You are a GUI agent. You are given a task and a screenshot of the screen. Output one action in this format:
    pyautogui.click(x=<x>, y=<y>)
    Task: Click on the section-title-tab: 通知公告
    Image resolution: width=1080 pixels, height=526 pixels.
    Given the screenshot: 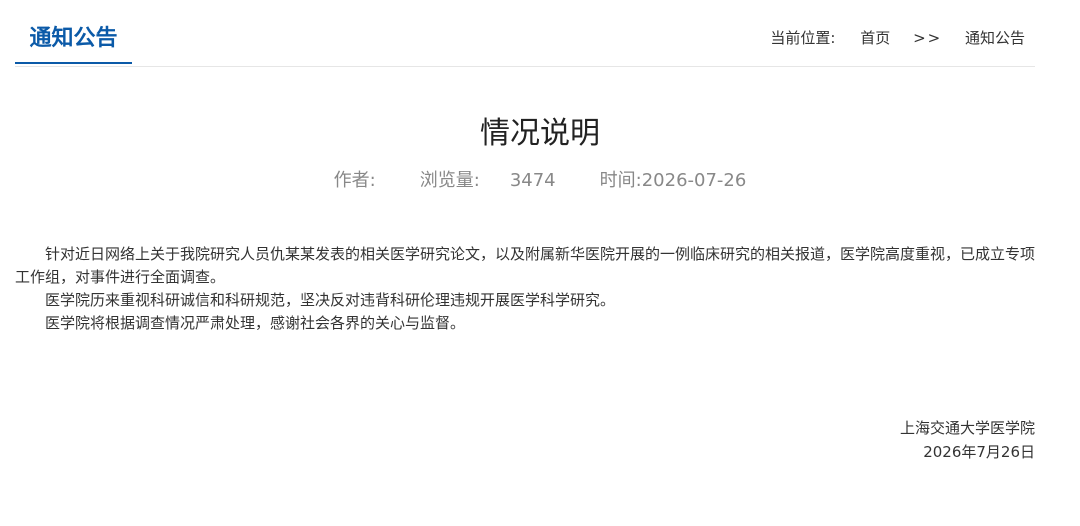 What is the action you would take?
    pyautogui.click(x=73, y=32)
    